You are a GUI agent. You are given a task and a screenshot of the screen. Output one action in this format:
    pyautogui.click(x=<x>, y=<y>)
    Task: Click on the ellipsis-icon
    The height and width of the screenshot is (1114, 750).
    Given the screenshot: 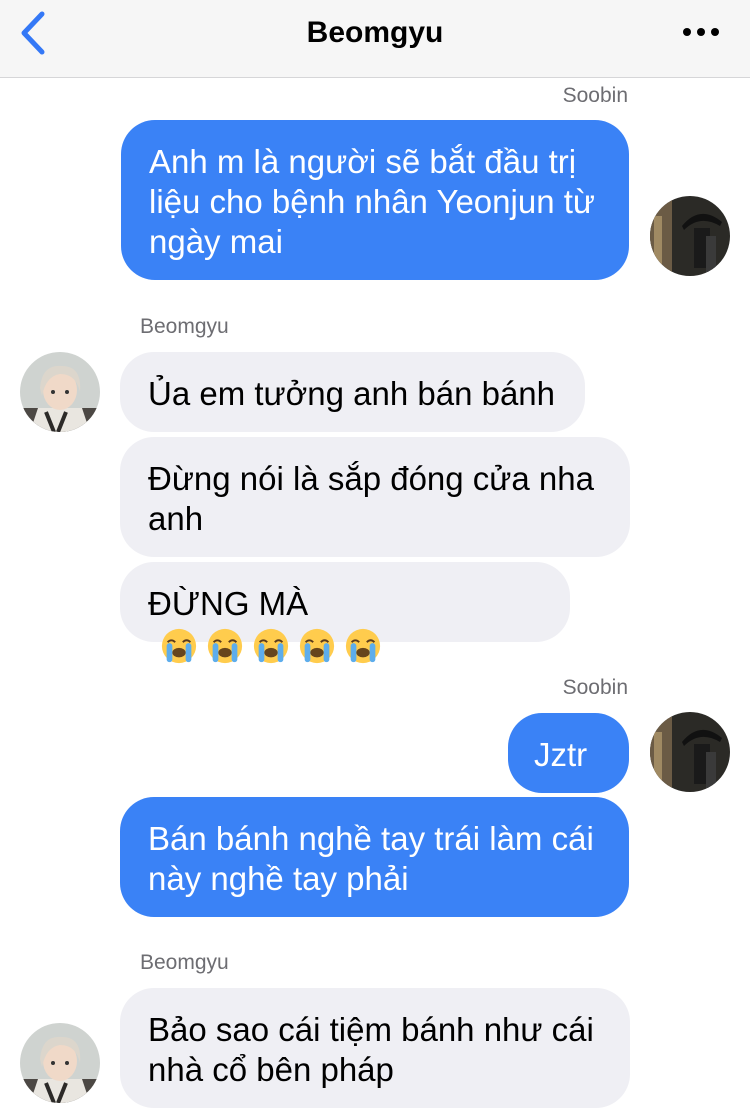 What is the action you would take?
    pyautogui.click(x=701, y=32)
    